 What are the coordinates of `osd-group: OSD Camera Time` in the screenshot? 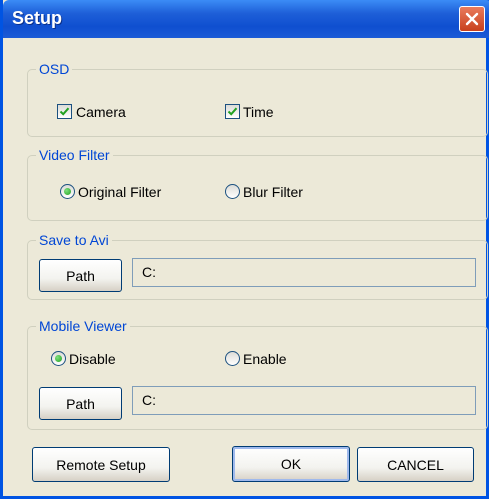 It's located at (257, 99).